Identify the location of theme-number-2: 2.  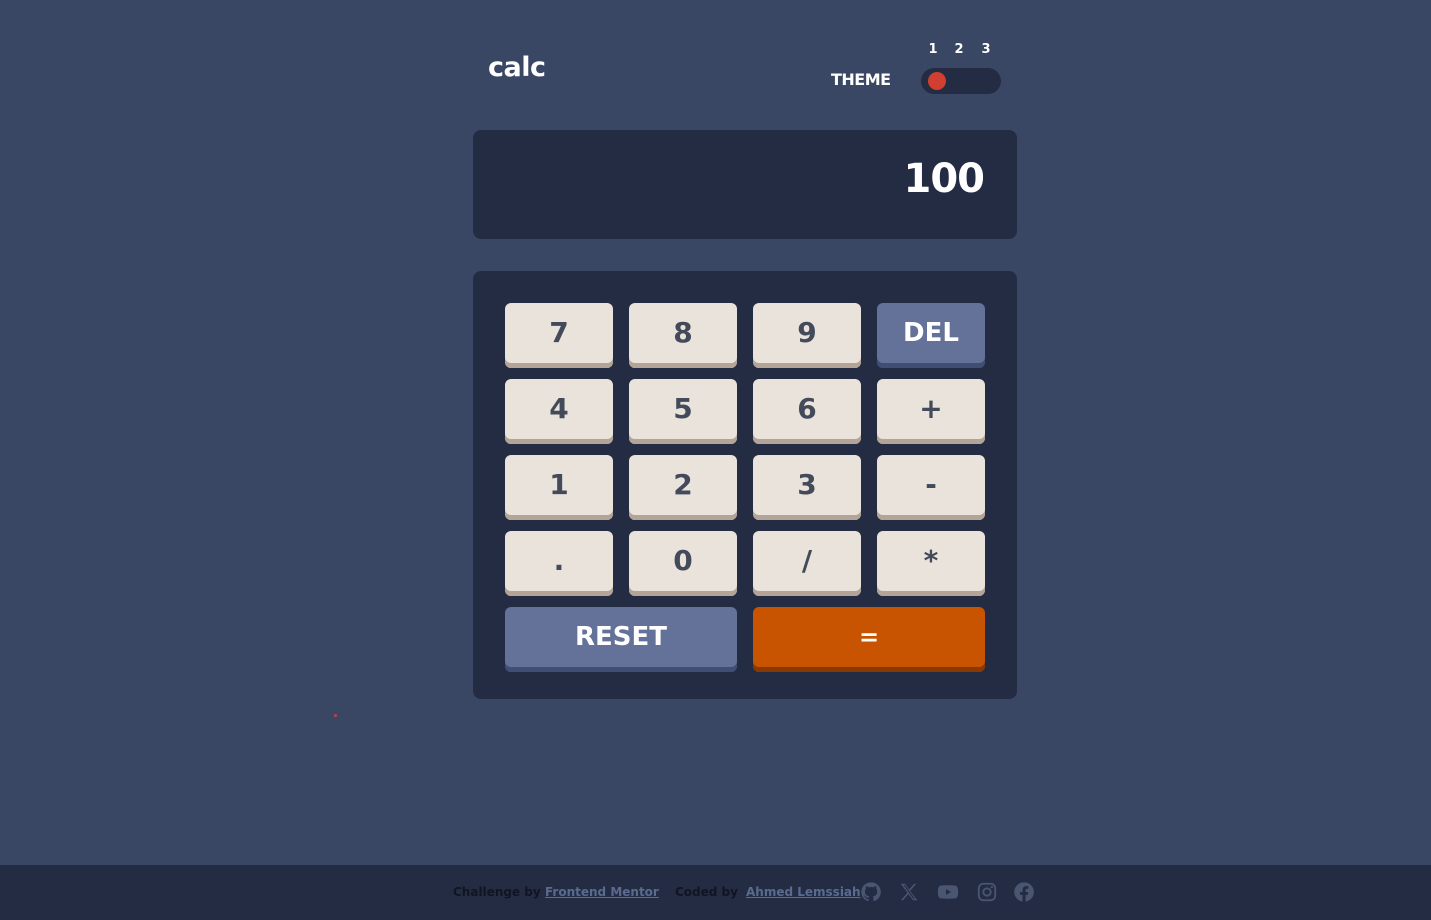
(959, 49).